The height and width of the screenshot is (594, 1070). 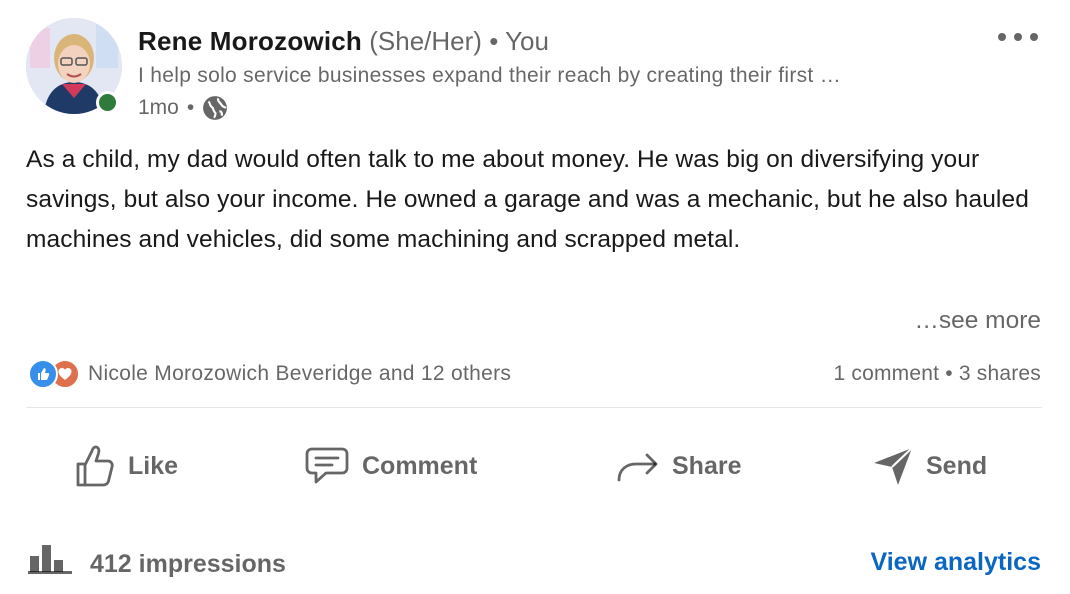 What do you see at coordinates (638, 466) in the screenshot?
I see `share-arrow-icon` at bounding box center [638, 466].